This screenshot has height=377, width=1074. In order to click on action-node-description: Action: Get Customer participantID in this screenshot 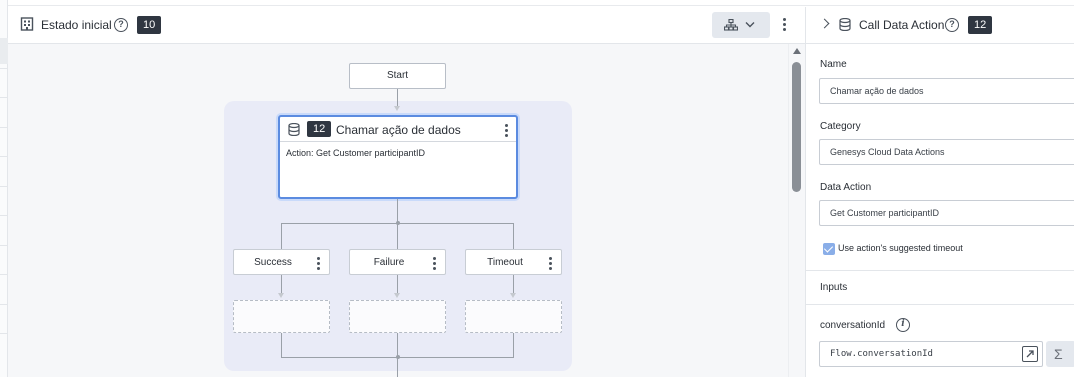, I will do `click(356, 153)`.